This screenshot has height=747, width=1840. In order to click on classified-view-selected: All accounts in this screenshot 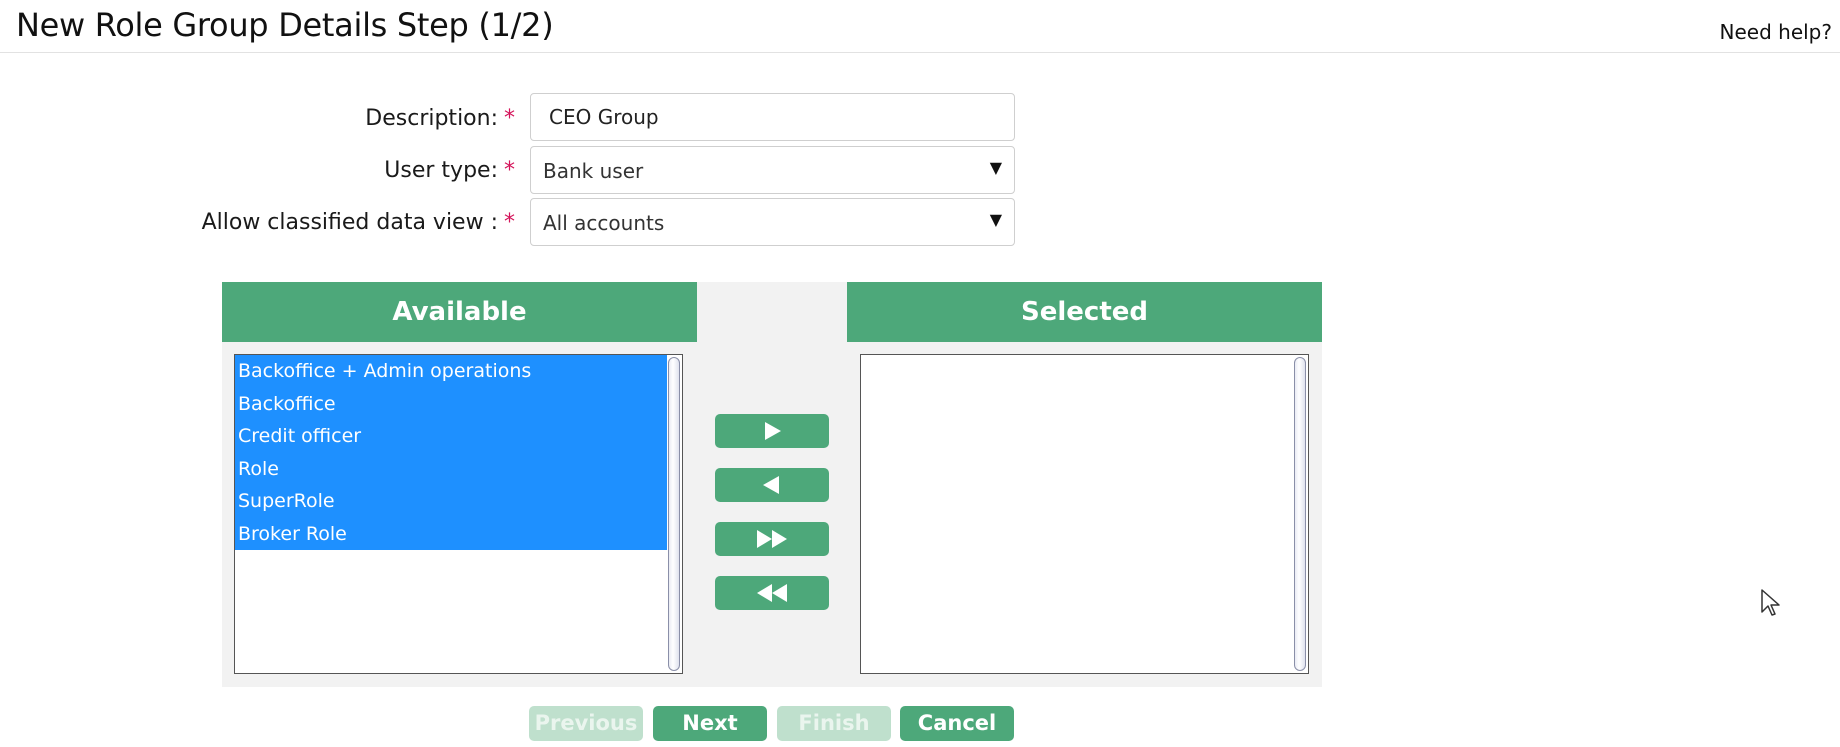, I will do `click(604, 223)`.